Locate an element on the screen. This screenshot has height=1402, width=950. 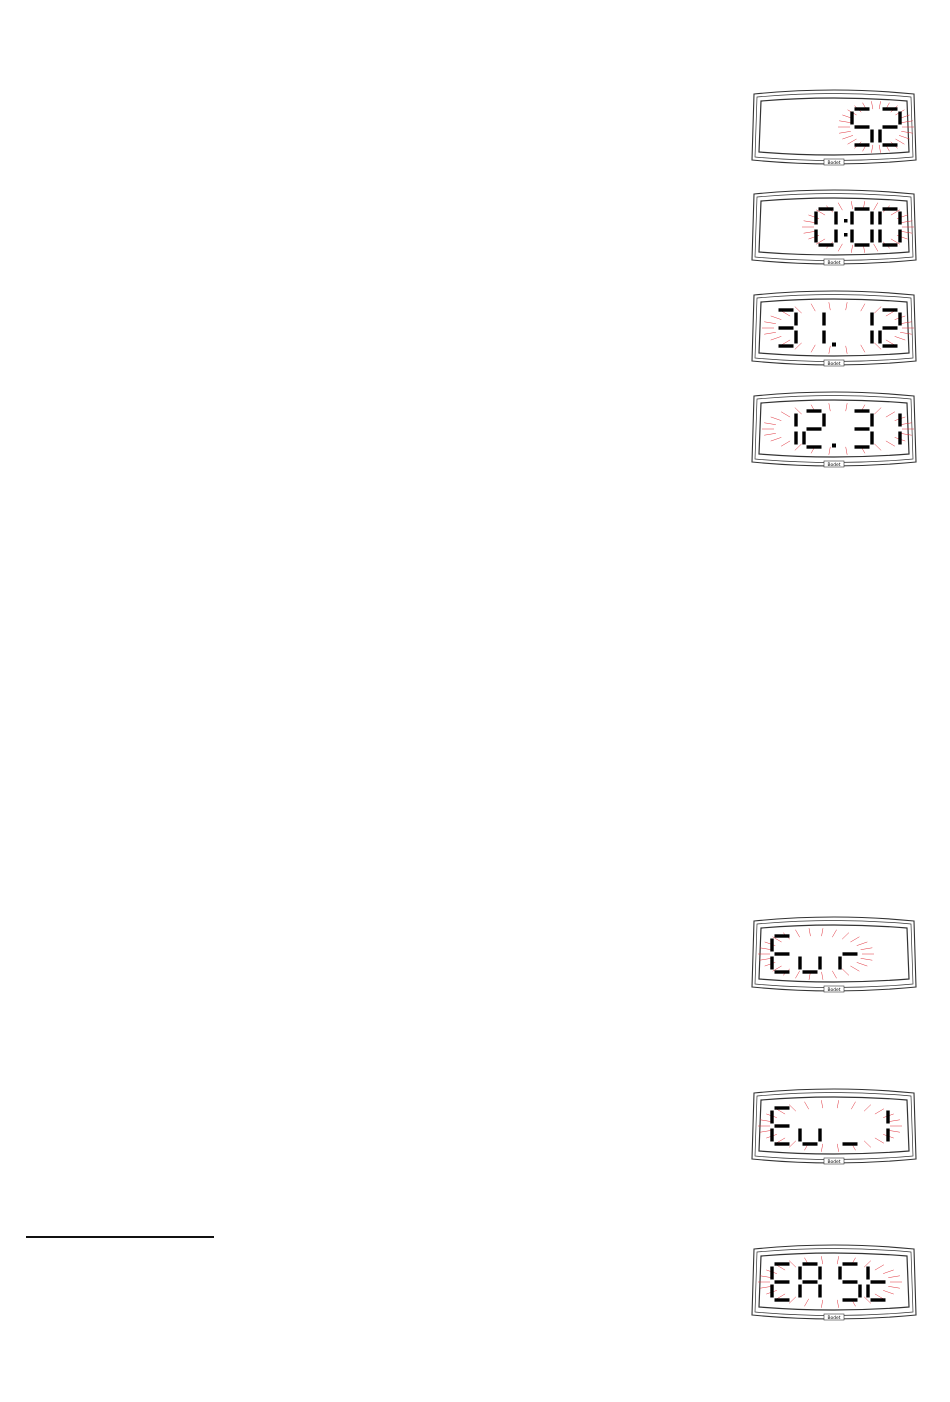
clock-display-date-month-day: Bodet 12. 31 is located at coordinates (834, 429).